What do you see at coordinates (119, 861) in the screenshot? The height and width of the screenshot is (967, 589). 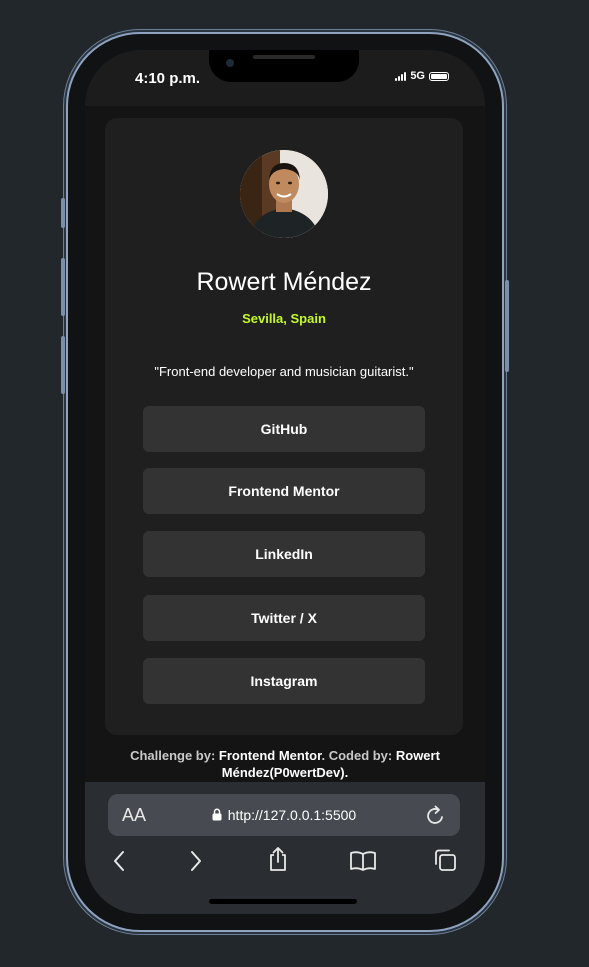 I see `chevron-left-icon` at bounding box center [119, 861].